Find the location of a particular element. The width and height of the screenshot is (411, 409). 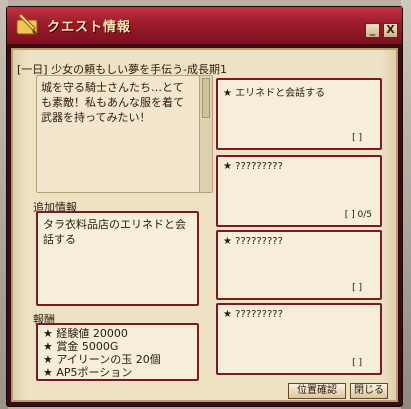

reward-item: ★ 経験値 20000 is located at coordinates (85, 333).